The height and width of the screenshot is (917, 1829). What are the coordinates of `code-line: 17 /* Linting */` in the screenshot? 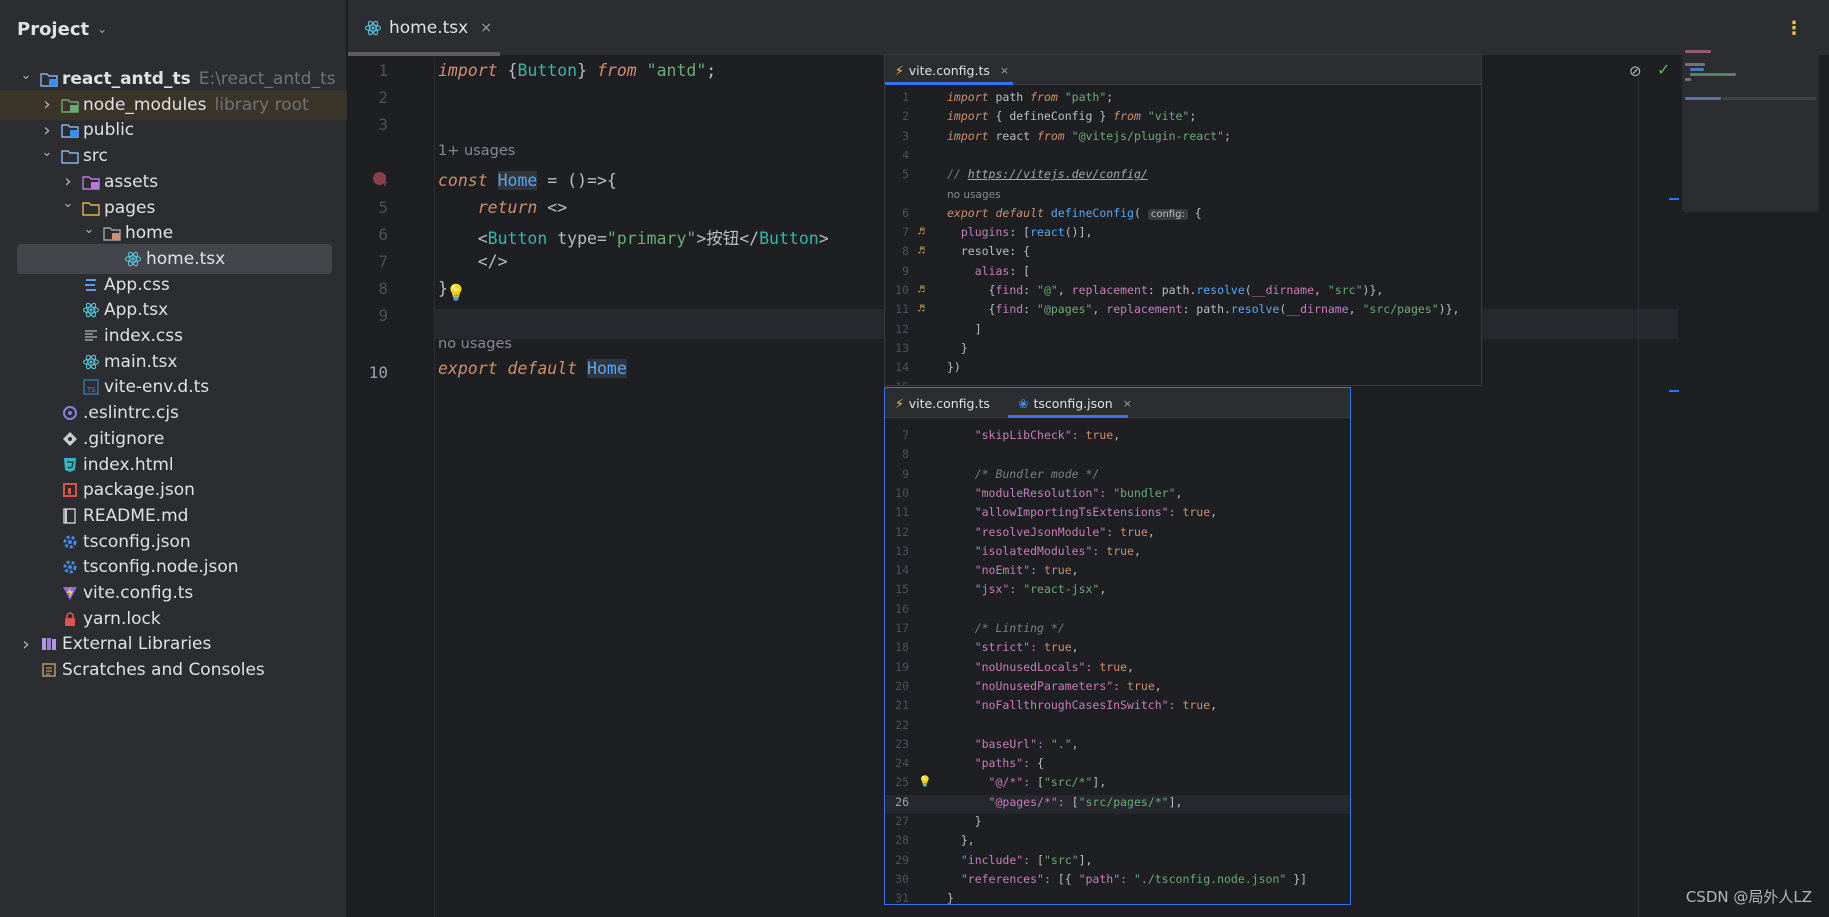 It's located at (1117, 630).